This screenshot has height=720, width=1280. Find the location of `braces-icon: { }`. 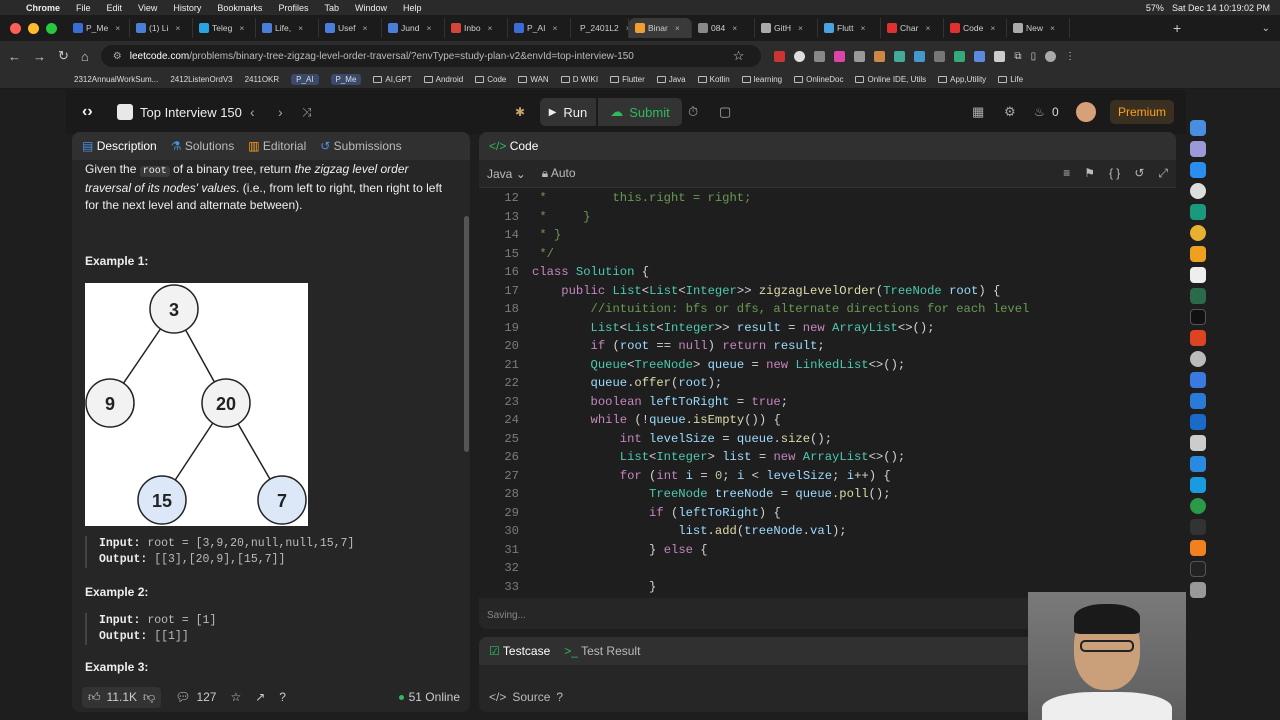

braces-icon: { } is located at coordinates (1114, 173).